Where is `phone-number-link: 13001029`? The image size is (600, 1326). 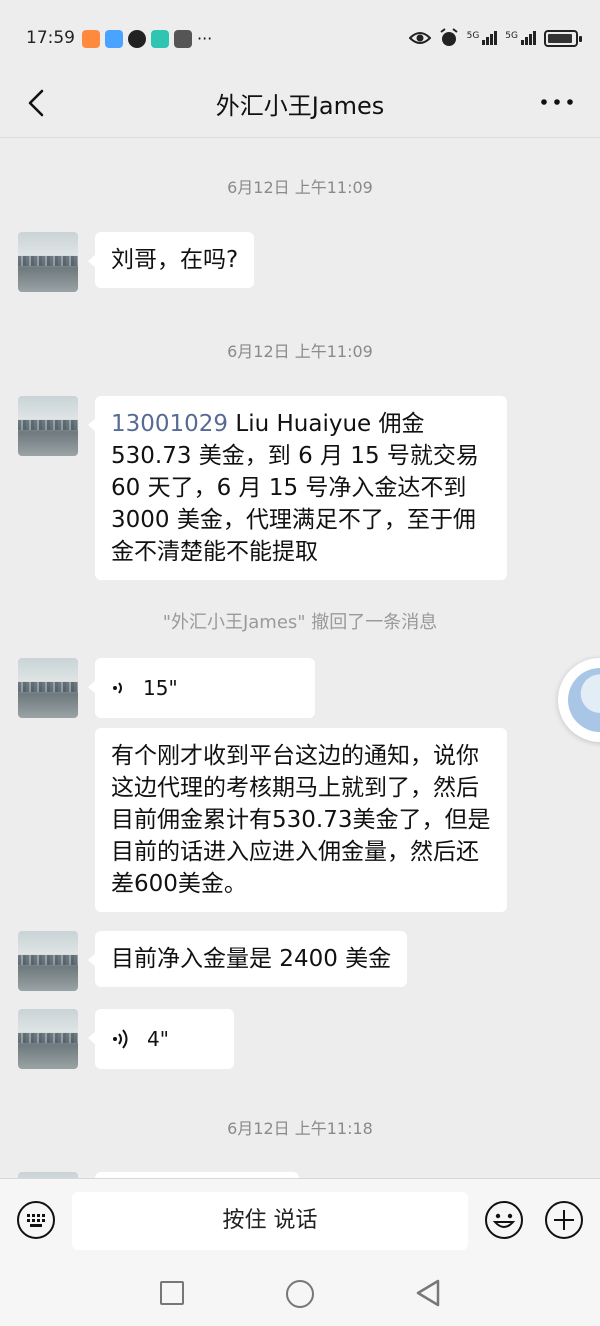
phone-number-link: 13001029 is located at coordinates (169, 424).